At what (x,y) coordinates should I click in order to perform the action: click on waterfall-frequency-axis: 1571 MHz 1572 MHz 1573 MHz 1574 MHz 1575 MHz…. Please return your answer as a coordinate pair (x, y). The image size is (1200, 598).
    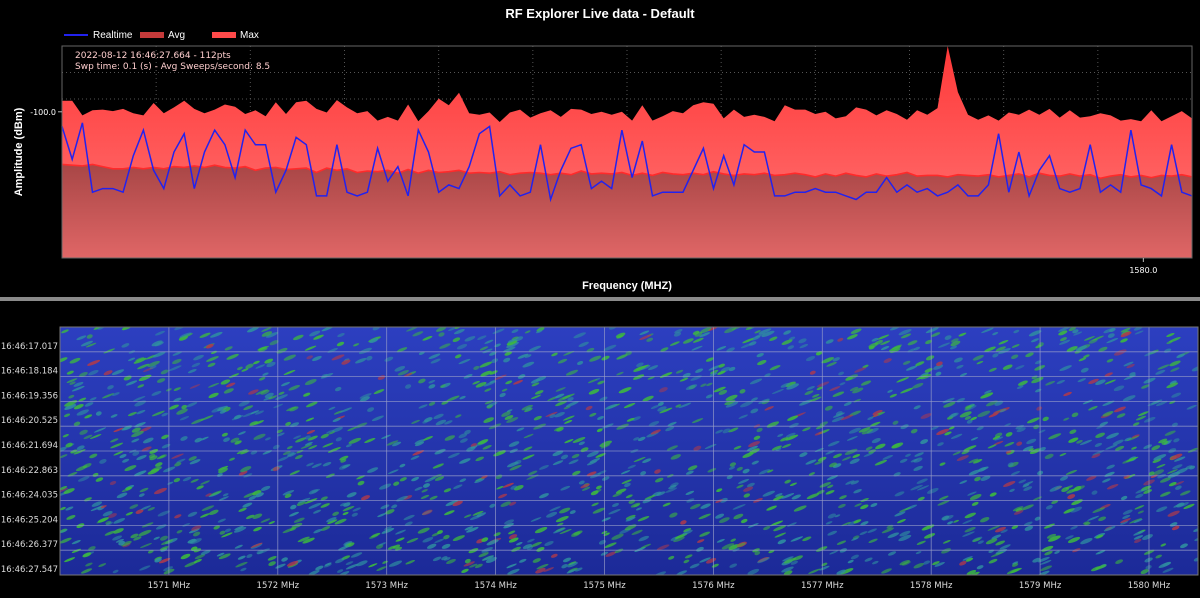
    Looking at the image, I should click on (659, 586).